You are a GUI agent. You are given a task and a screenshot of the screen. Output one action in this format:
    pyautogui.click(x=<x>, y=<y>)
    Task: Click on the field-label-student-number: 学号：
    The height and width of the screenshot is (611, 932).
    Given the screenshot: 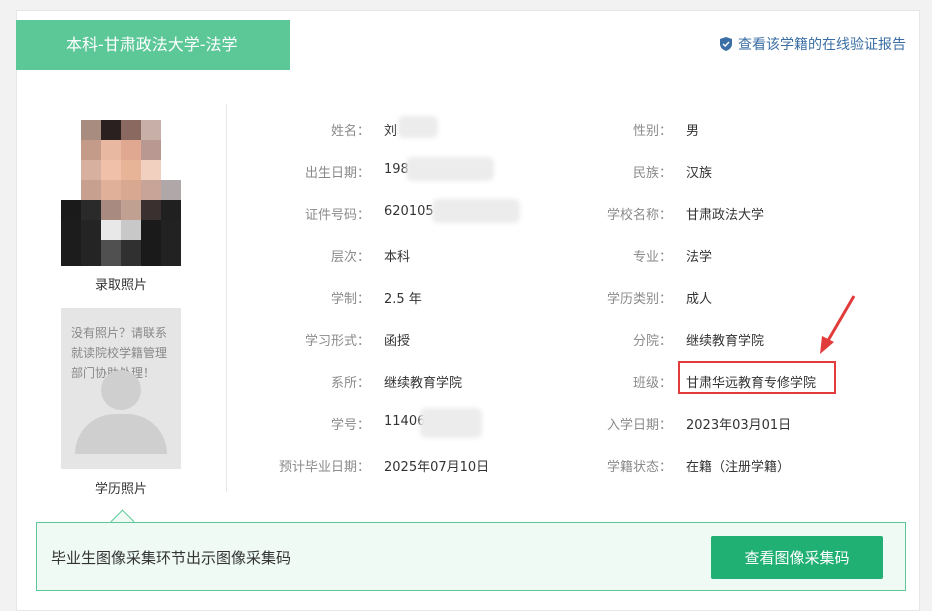 What is the action you would take?
    pyautogui.click(x=350, y=425)
    